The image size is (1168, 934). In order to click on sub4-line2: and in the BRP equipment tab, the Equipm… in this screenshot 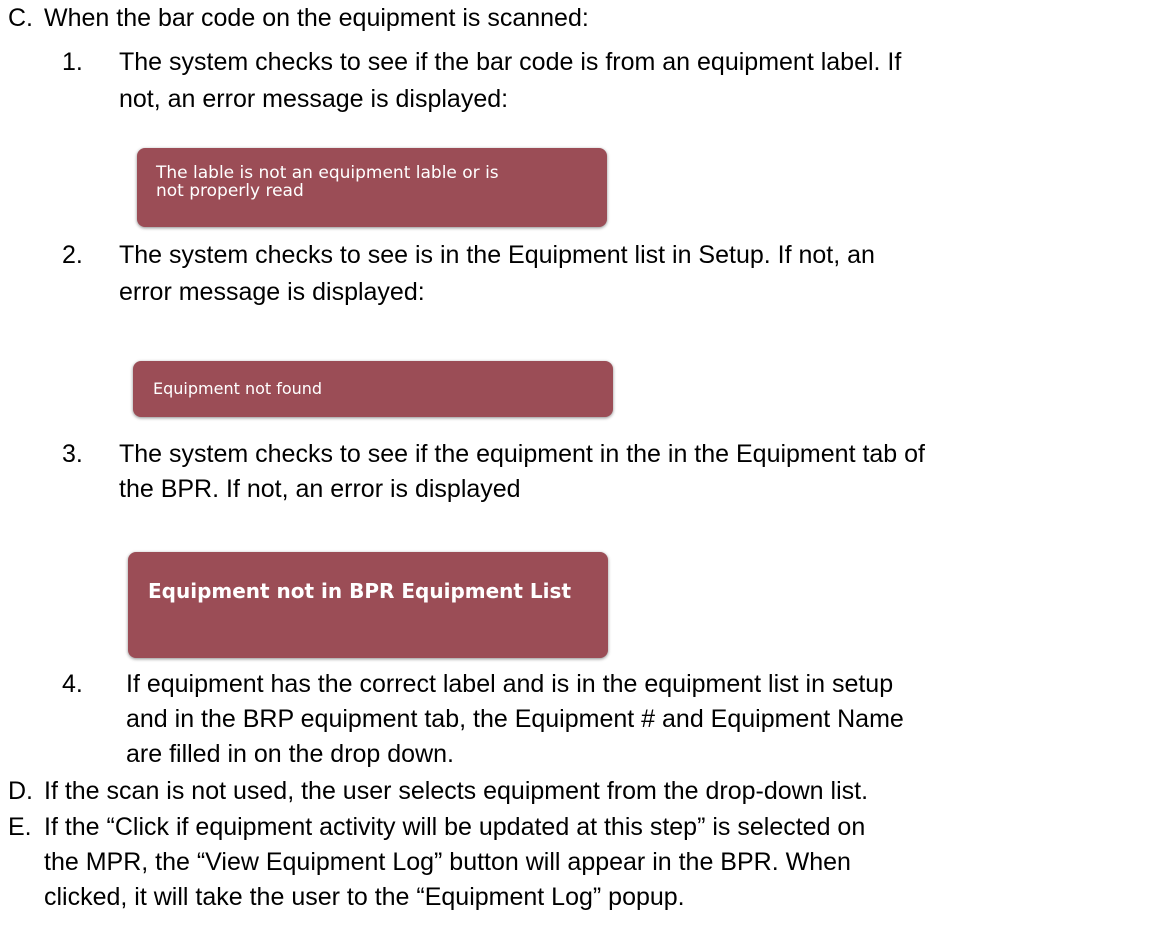, I will do `click(515, 719)`.